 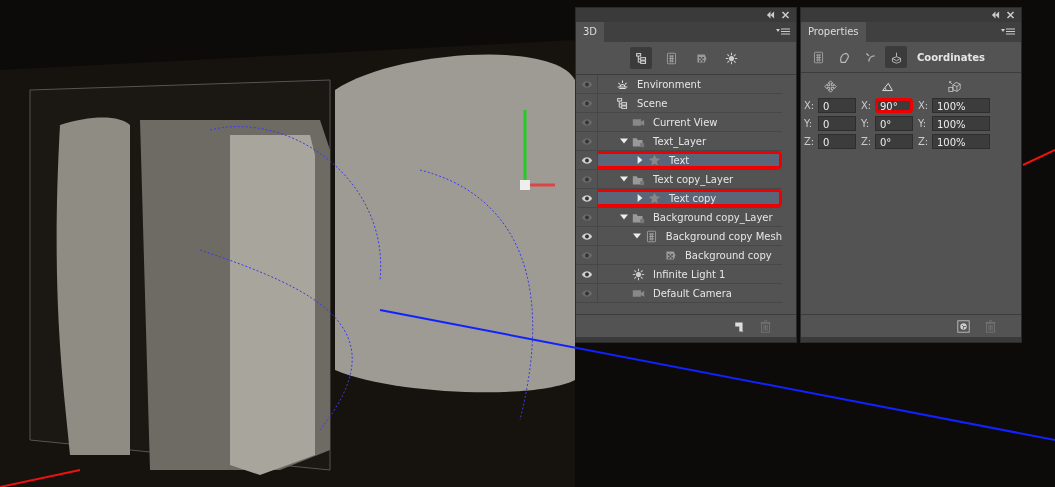 I want to click on scale-icon, so click(x=954, y=86).